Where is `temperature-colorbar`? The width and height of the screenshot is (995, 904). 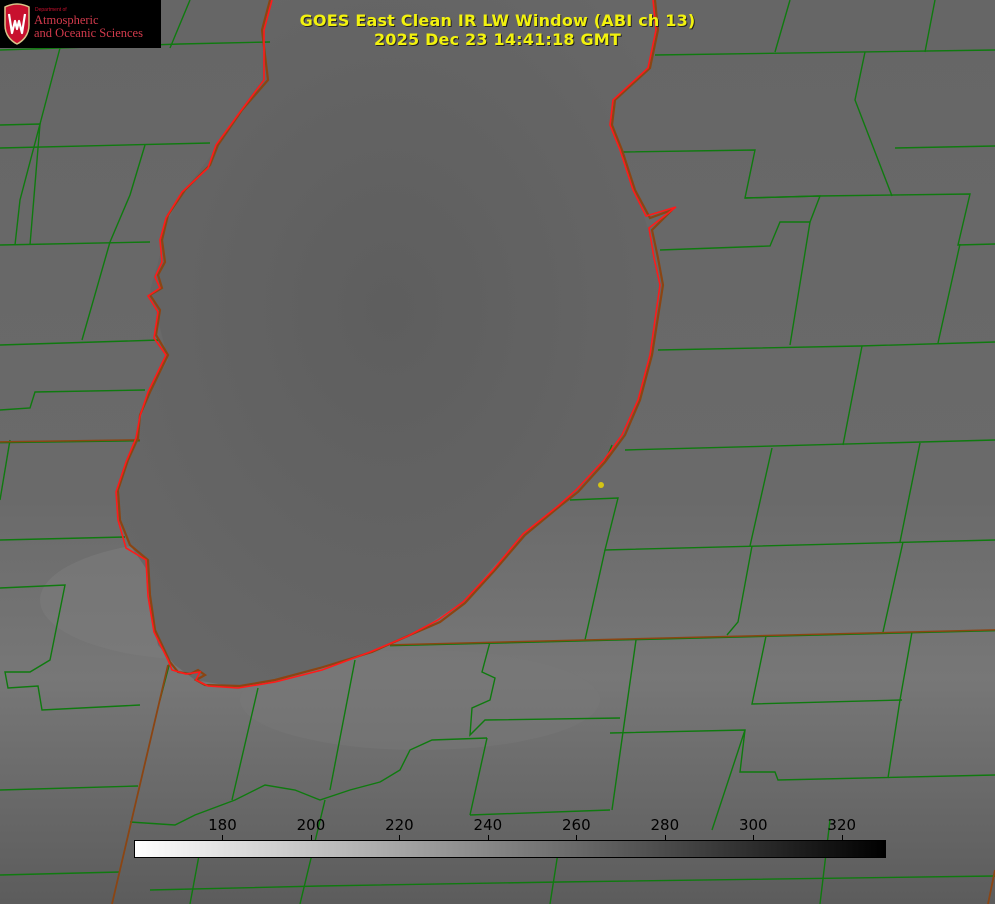 temperature-colorbar is located at coordinates (510, 849).